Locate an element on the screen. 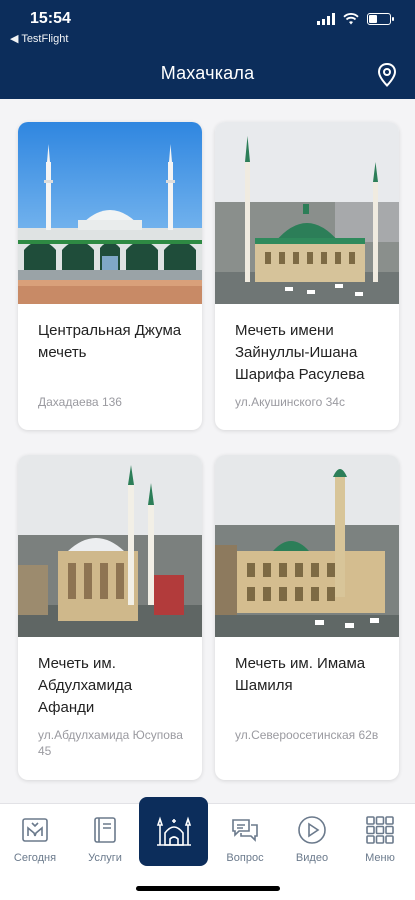  battery-icon is located at coordinates (380, 19).